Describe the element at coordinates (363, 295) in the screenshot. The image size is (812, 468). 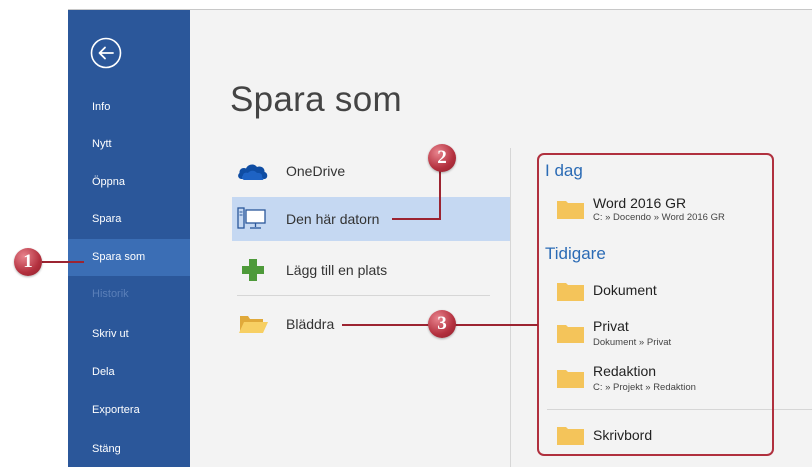
I see `location-divider` at that location.